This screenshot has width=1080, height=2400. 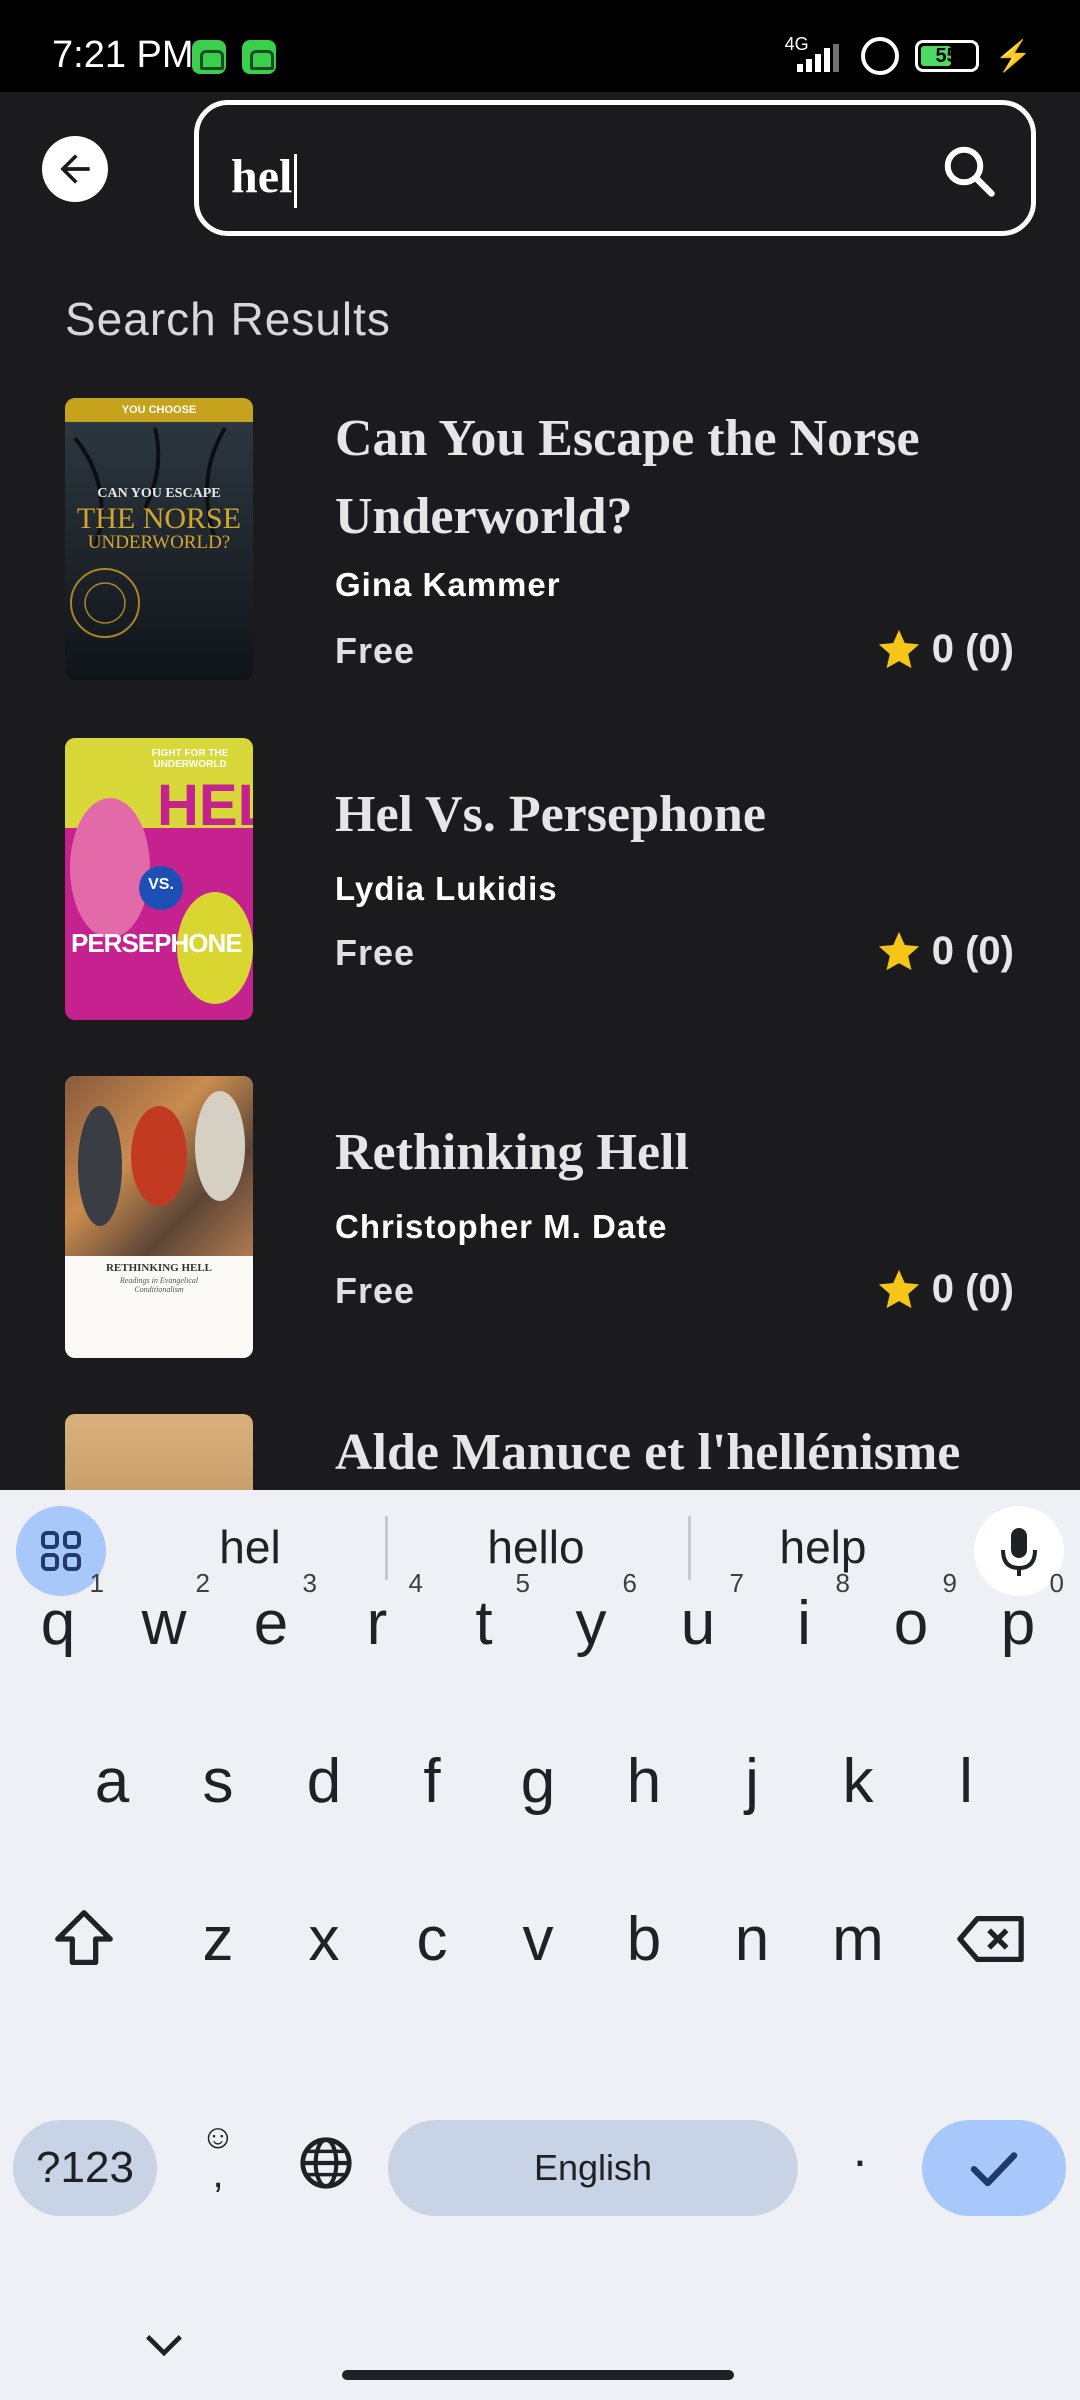 I want to click on book-title: Rethinking Hell, so click(x=685, y=1153).